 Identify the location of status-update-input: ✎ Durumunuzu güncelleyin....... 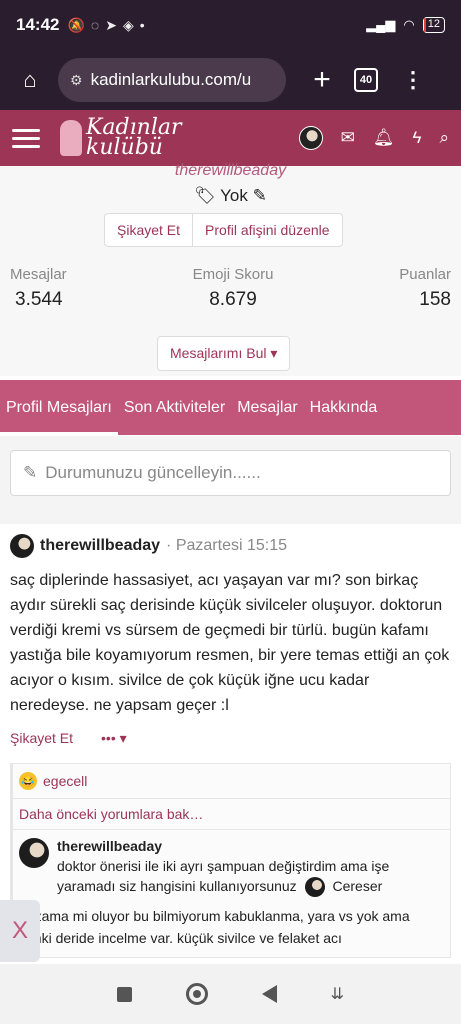
(230, 473).